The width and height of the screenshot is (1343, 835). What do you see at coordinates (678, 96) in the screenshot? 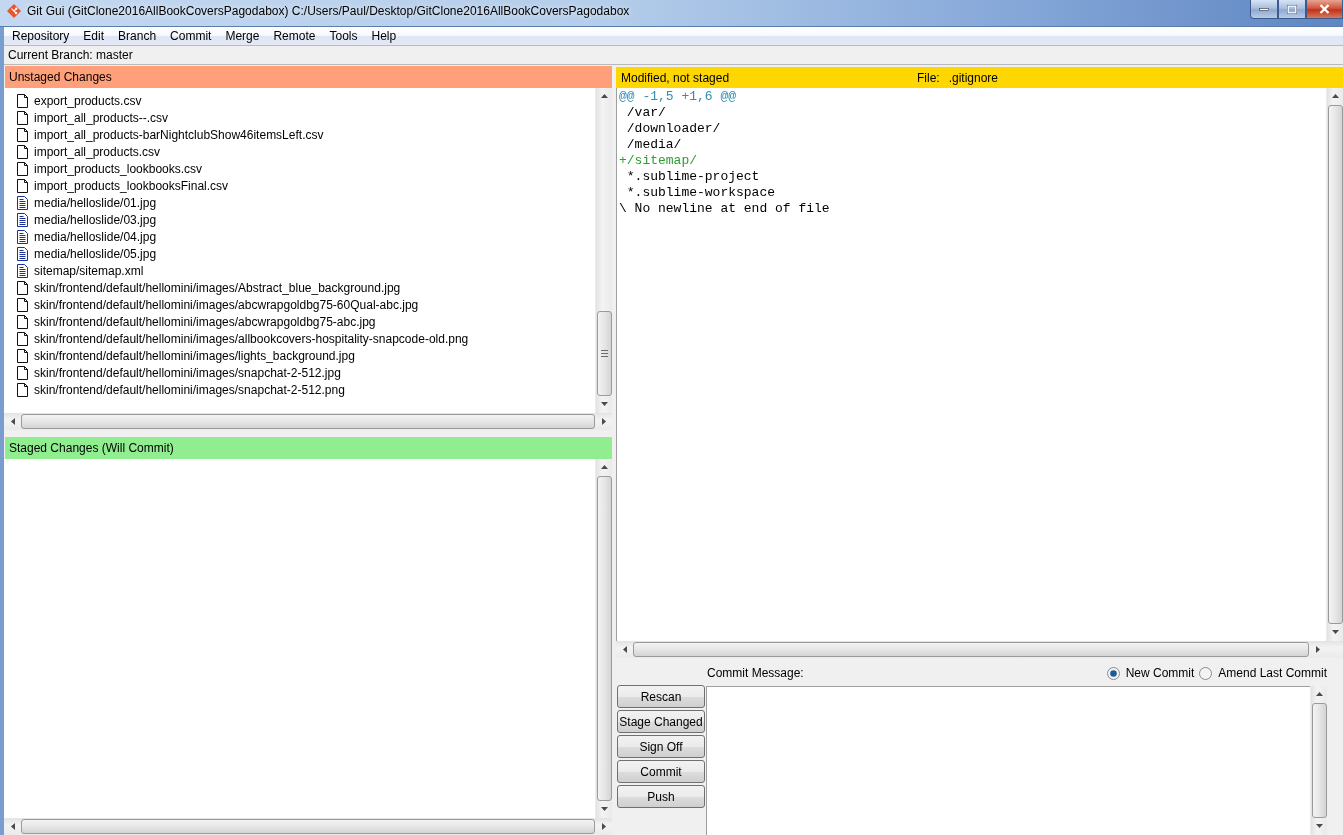
I see `diff-line: @@ -1,5 +1,6 @@` at bounding box center [678, 96].